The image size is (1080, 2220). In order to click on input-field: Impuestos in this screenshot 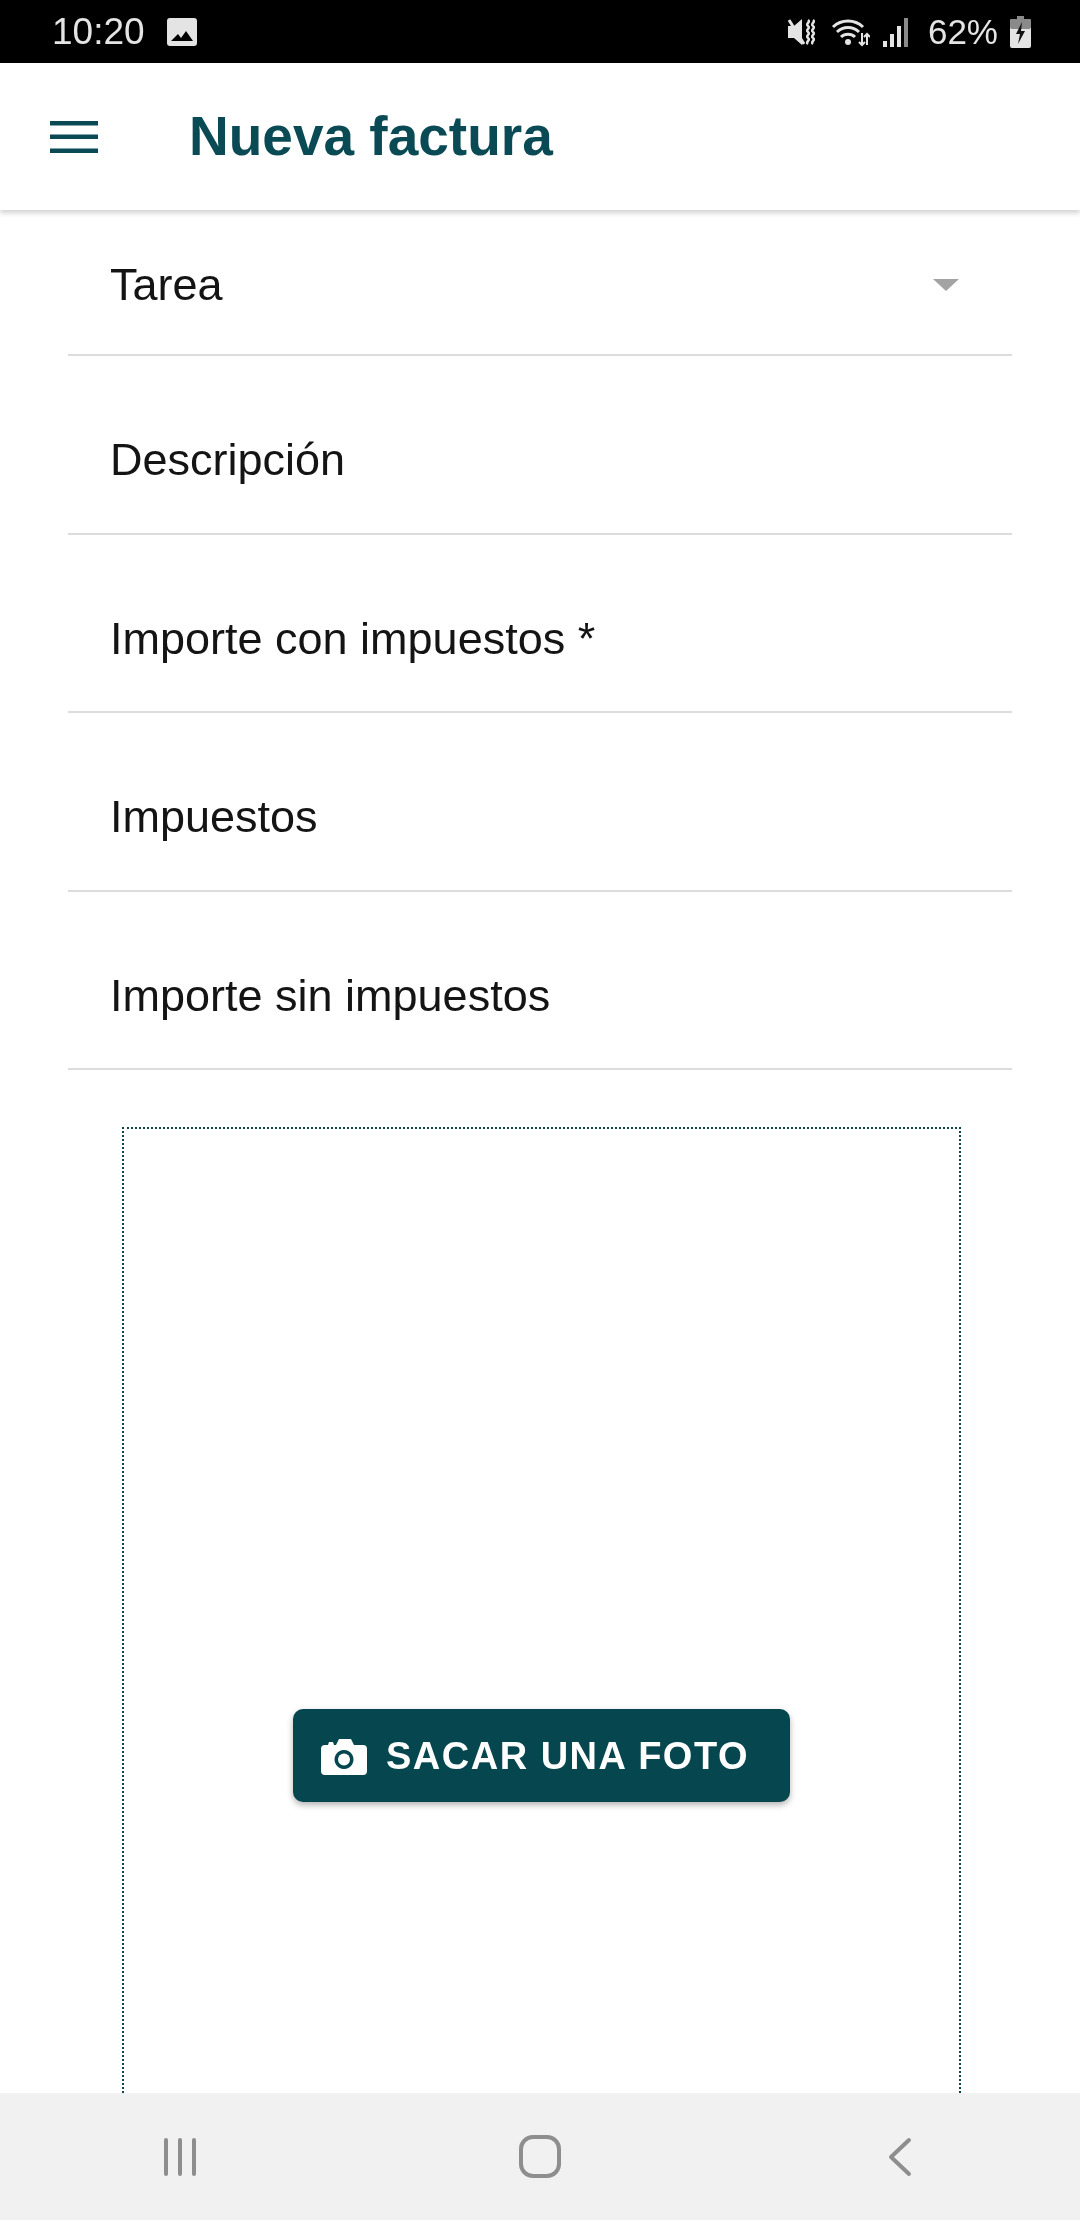, I will do `click(540, 802)`.